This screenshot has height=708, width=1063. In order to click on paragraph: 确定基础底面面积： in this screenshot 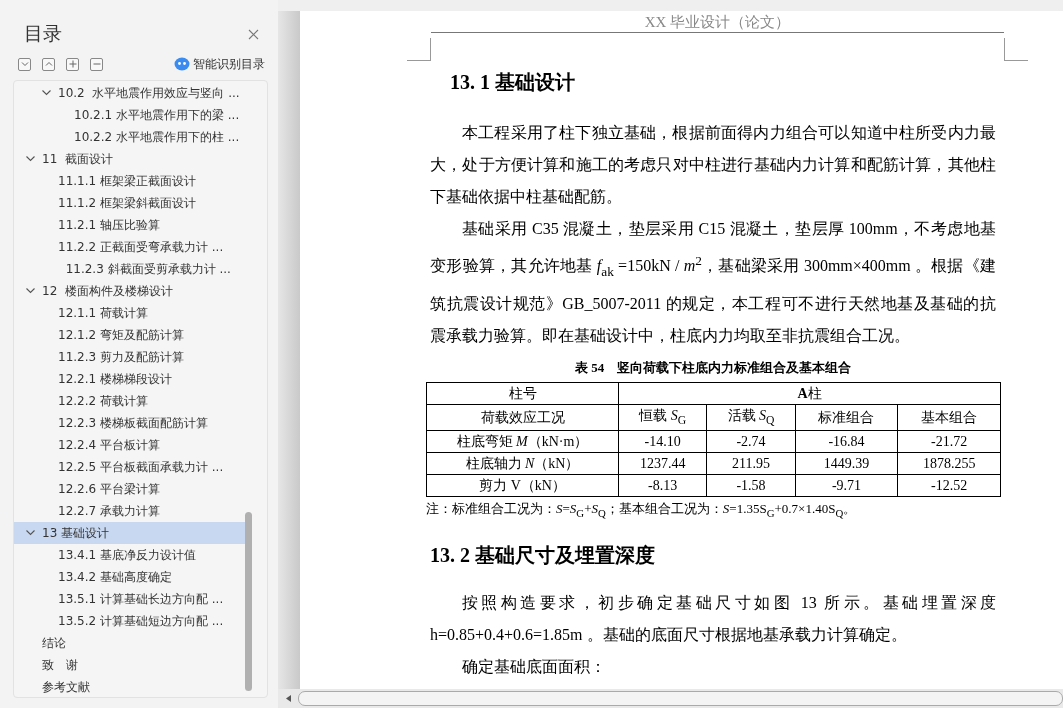, I will do `click(534, 666)`.